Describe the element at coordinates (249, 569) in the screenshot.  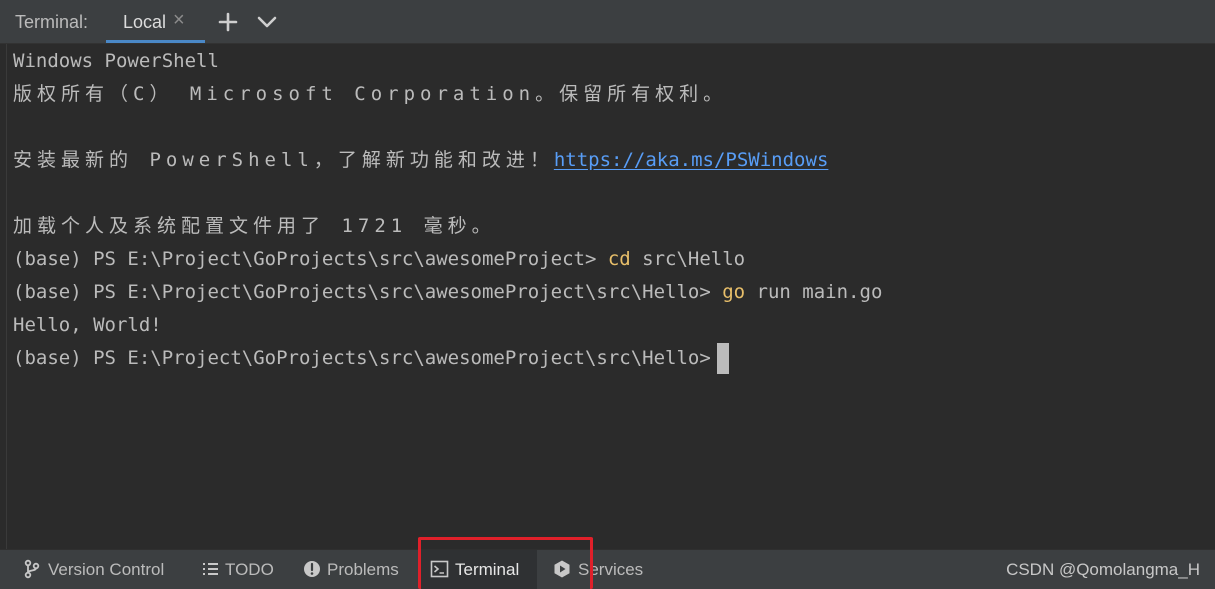
I see `tool-label: TODO` at that location.